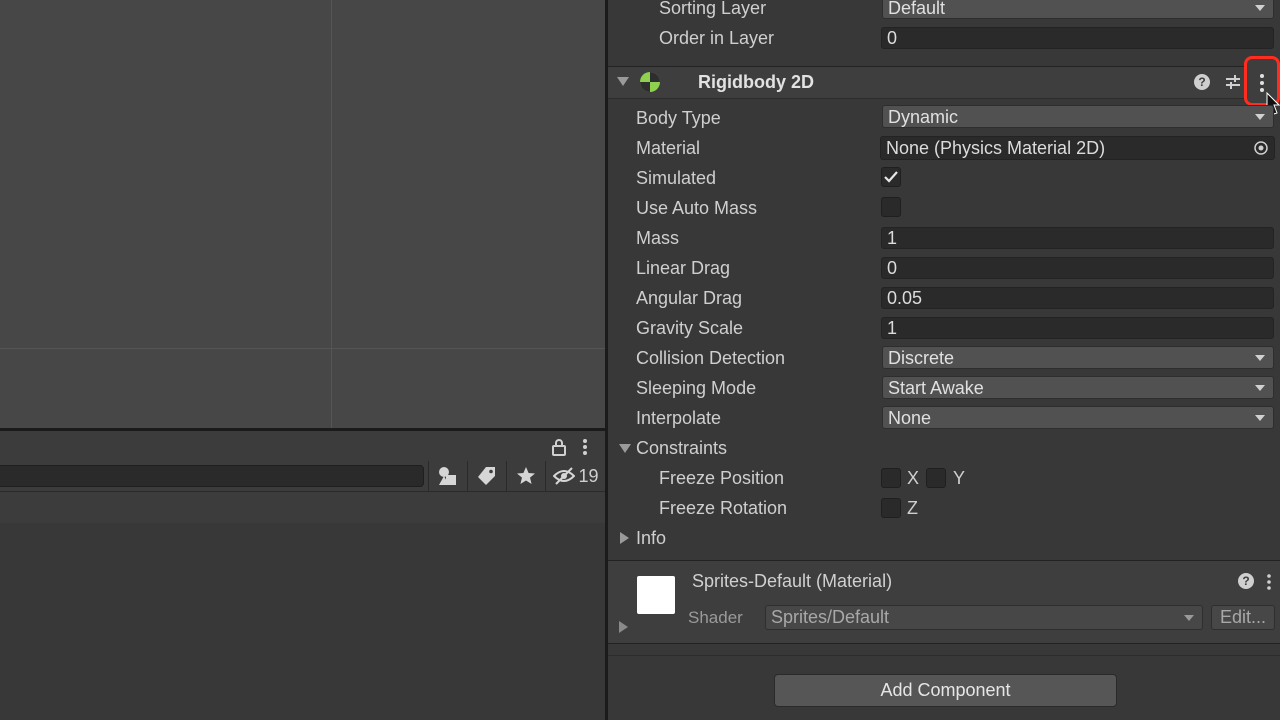 The height and width of the screenshot is (720, 1280). What do you see at coordinates (678, 118) in the screenshot?
I see `body-type-label: Body Type` at bounding box center [678, 118].